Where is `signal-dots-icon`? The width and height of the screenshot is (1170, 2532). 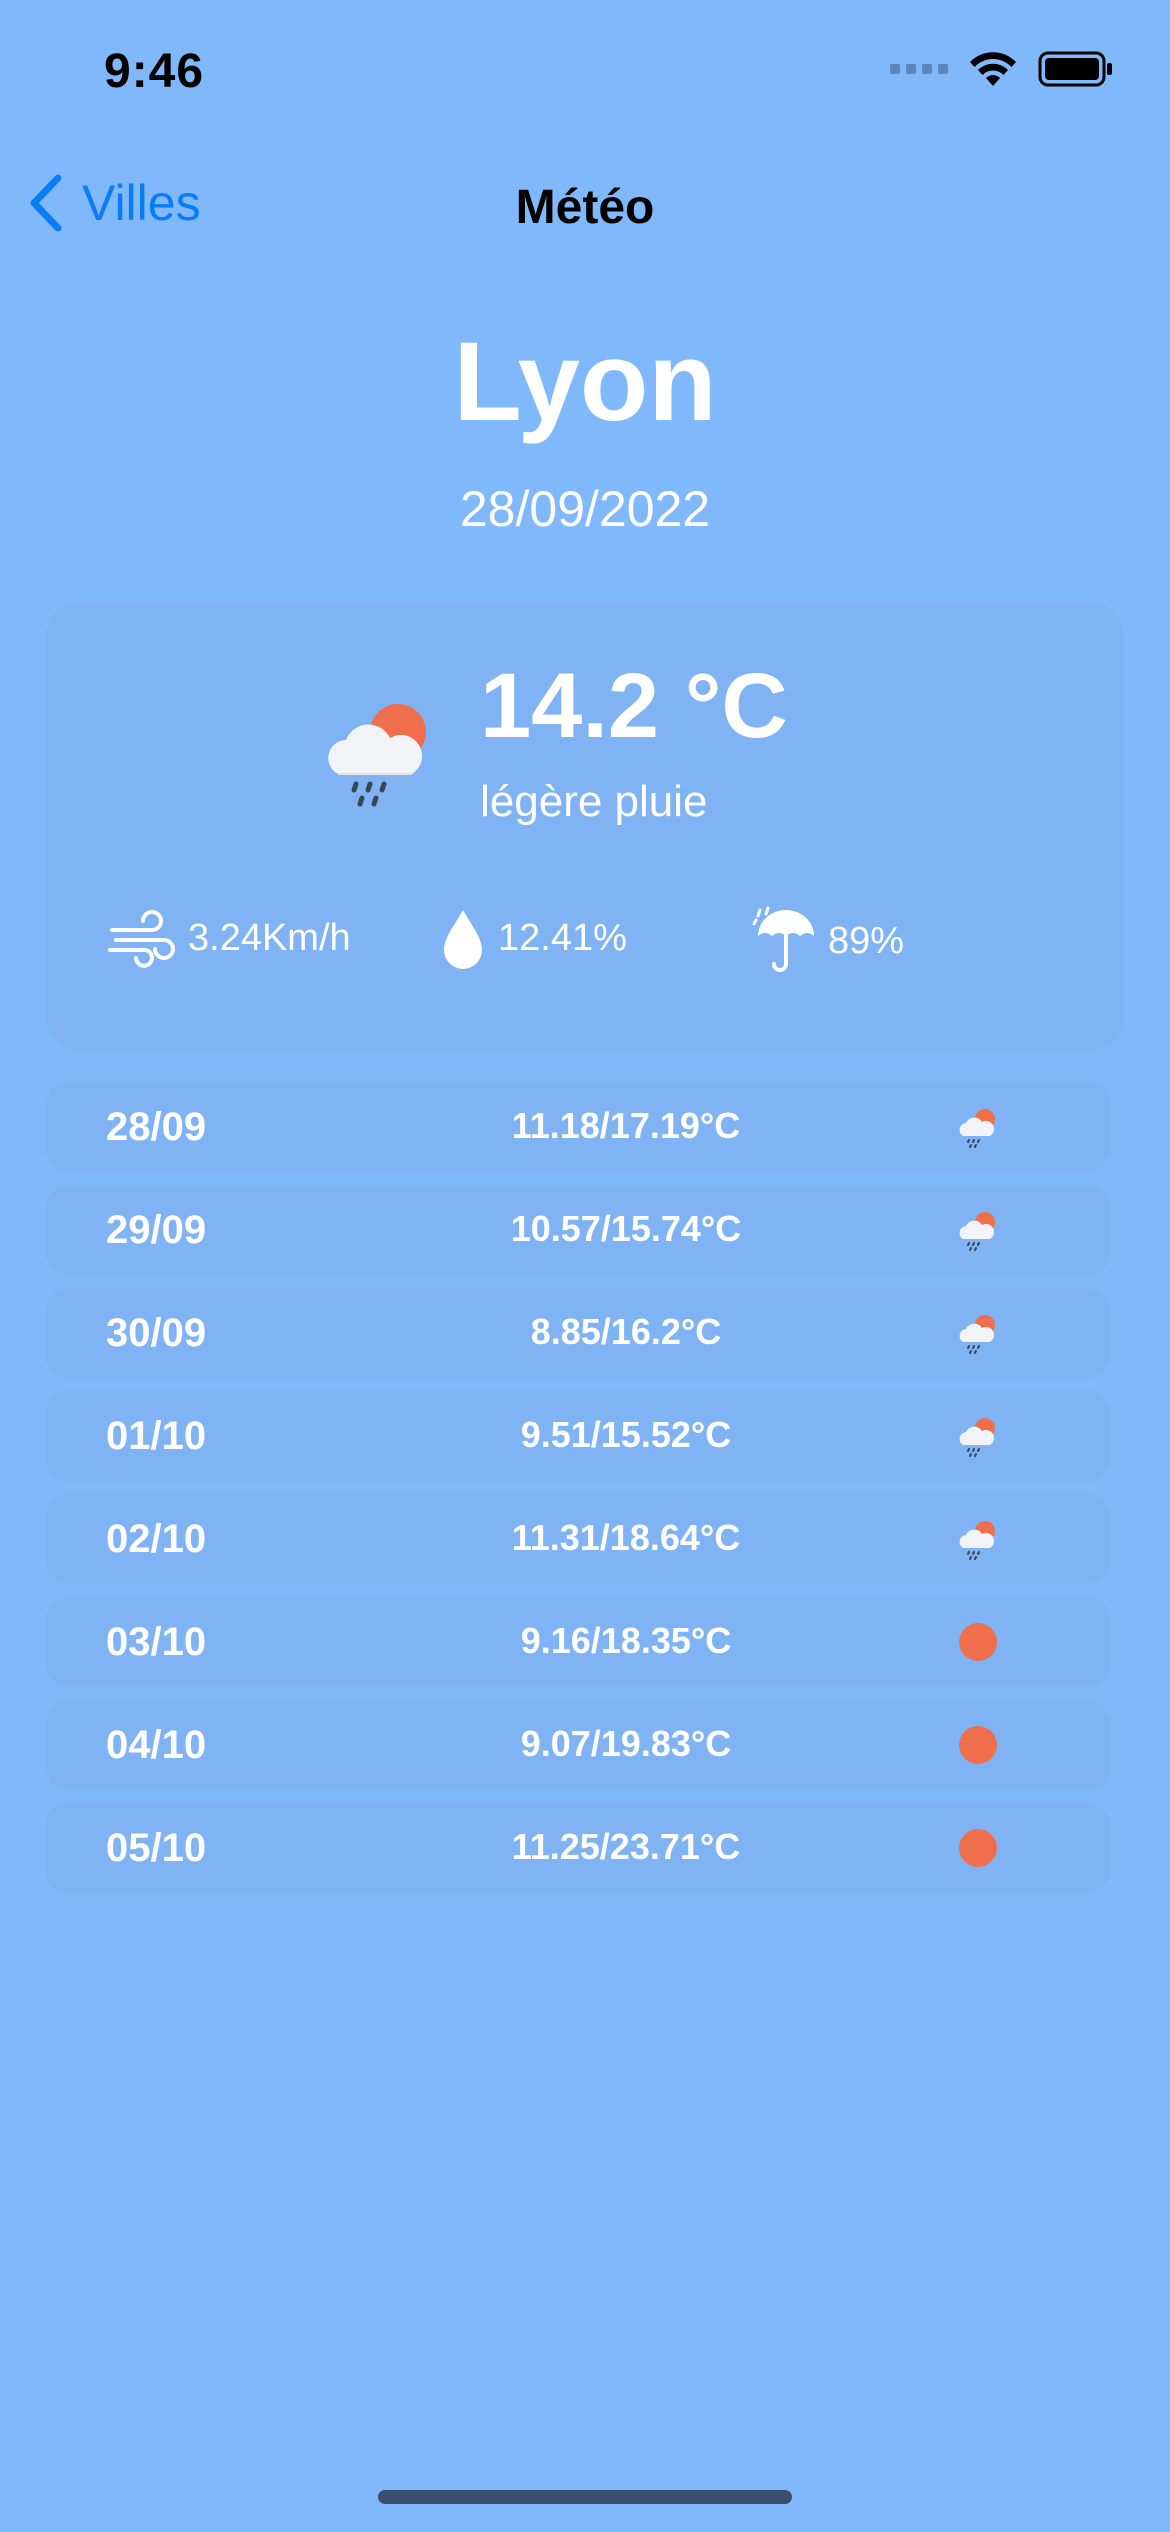
signal-dots-icon is located at coordinates (919, 69).